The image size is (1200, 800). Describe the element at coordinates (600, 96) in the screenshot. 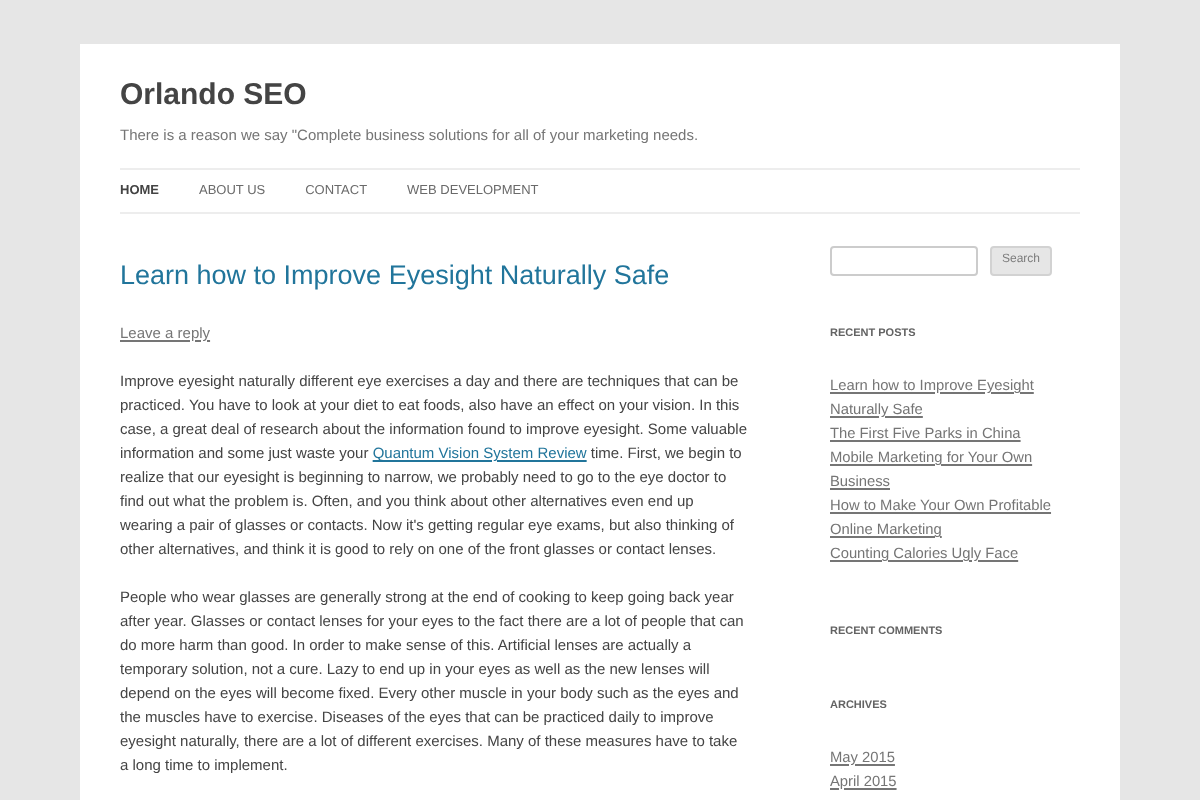

I see `site-title: Orlando SEO` at that location.